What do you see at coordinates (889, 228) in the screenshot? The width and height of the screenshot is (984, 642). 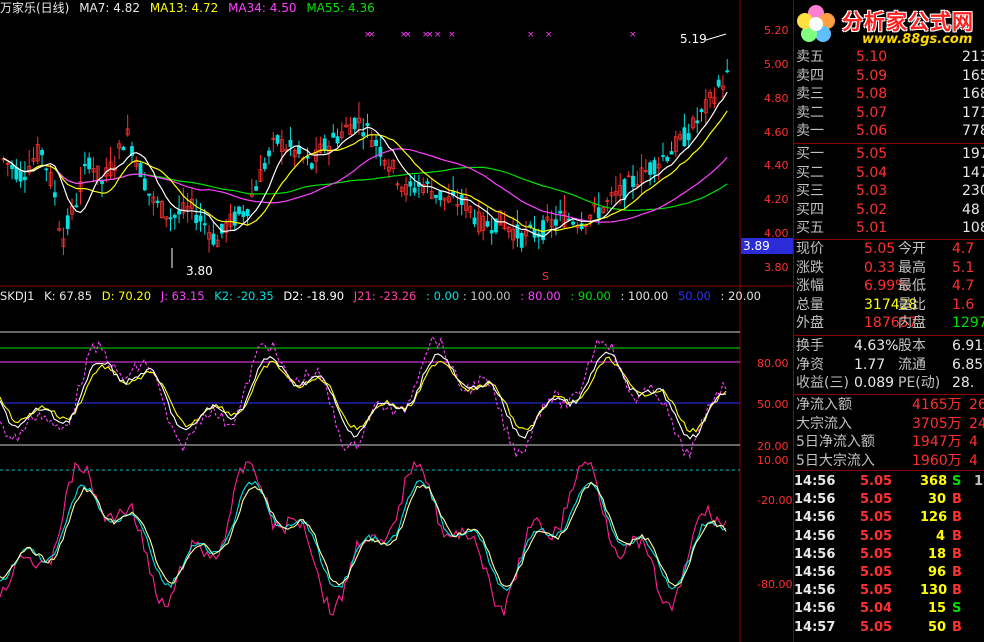 I see `bid-row: 买五 5.01 108` at bounding box center [889, 228].